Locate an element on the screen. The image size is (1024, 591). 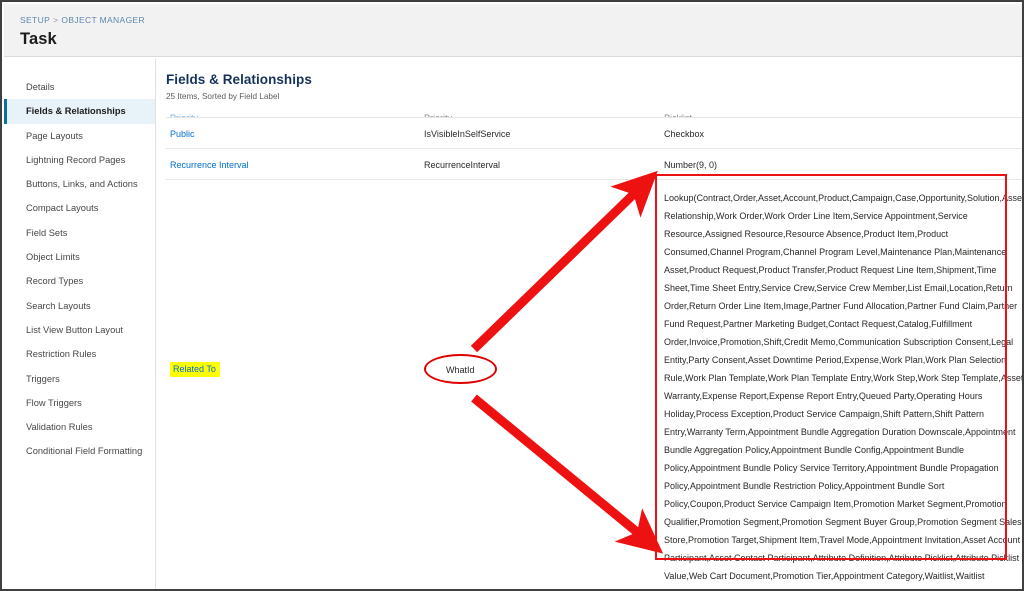
cell-field-label: Recurrence Interval is located at coordinates (295, 164).